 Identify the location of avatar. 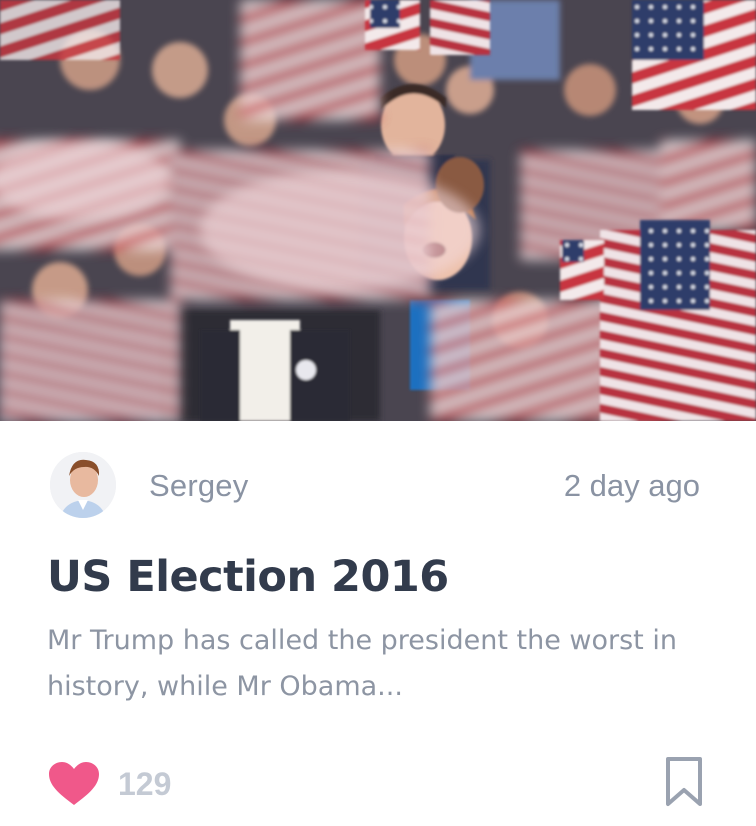
(83, 485).